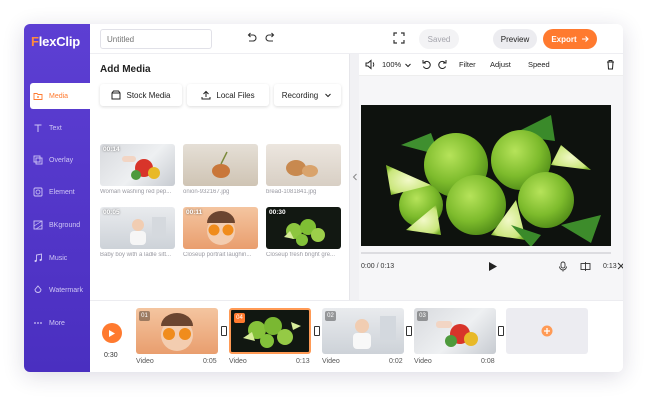  Describe the element at coordinates (399, 38) in the screenshot. I see `fullscreen-icon` at that location.